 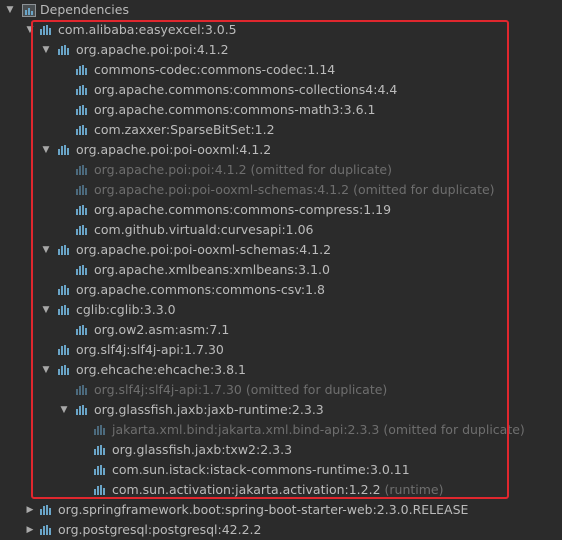 What do you see at coordinates (281, 530) in the screenshot?
I see `tree-node: ▶ org.postgresql:postgresql:42.2.2` at bounding box center [281, 530].